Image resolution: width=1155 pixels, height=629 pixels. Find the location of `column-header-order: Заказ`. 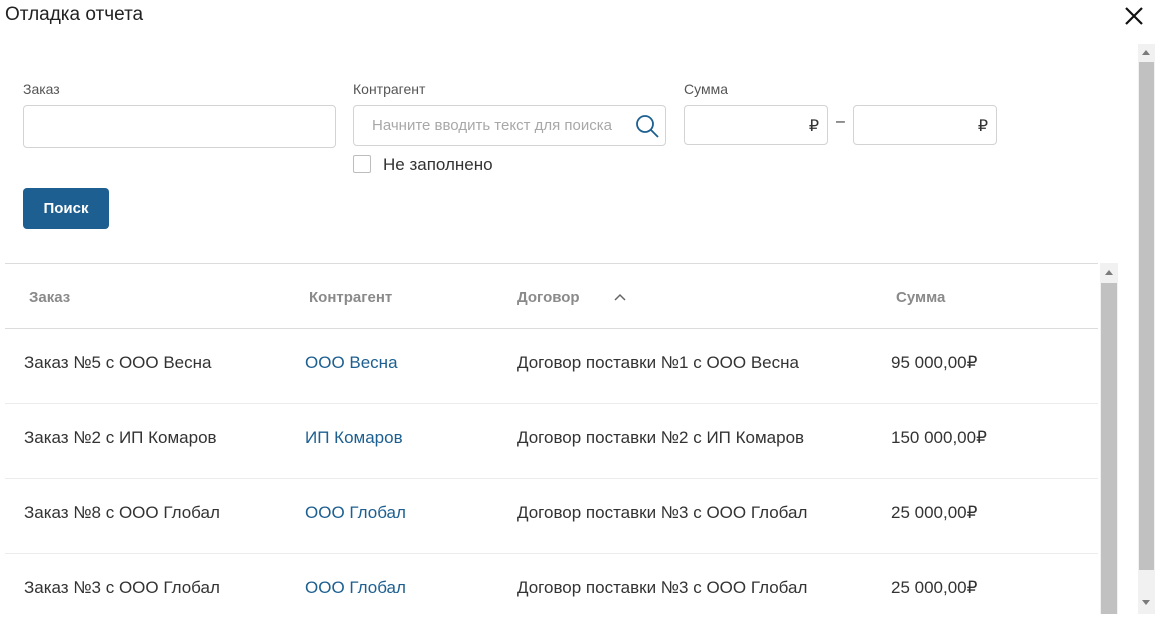

column-header-order: Заказ is located at coordinates (49, 297).